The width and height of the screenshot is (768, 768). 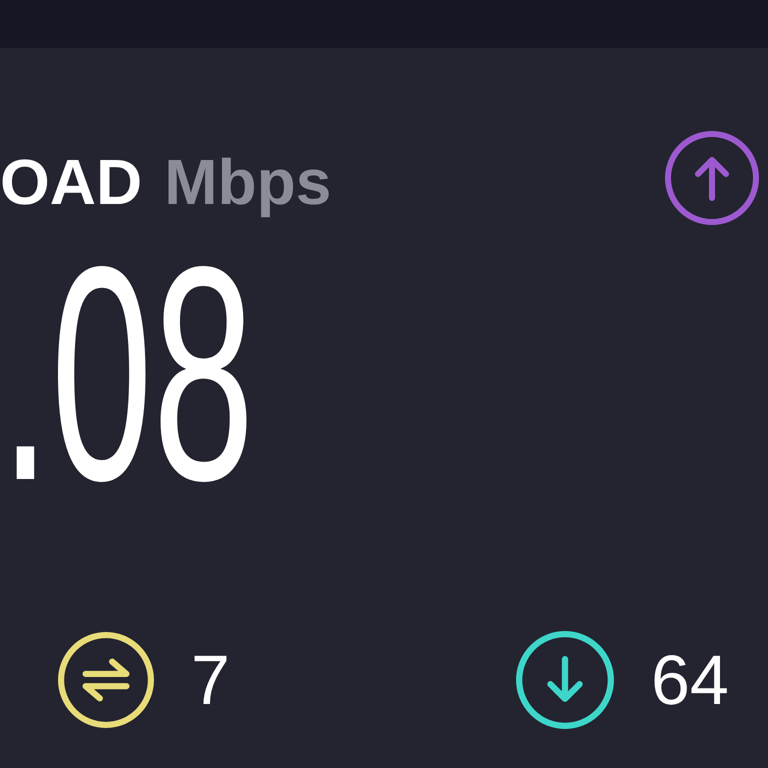 I want to click on upload-icon, so click(x=712, y=178).